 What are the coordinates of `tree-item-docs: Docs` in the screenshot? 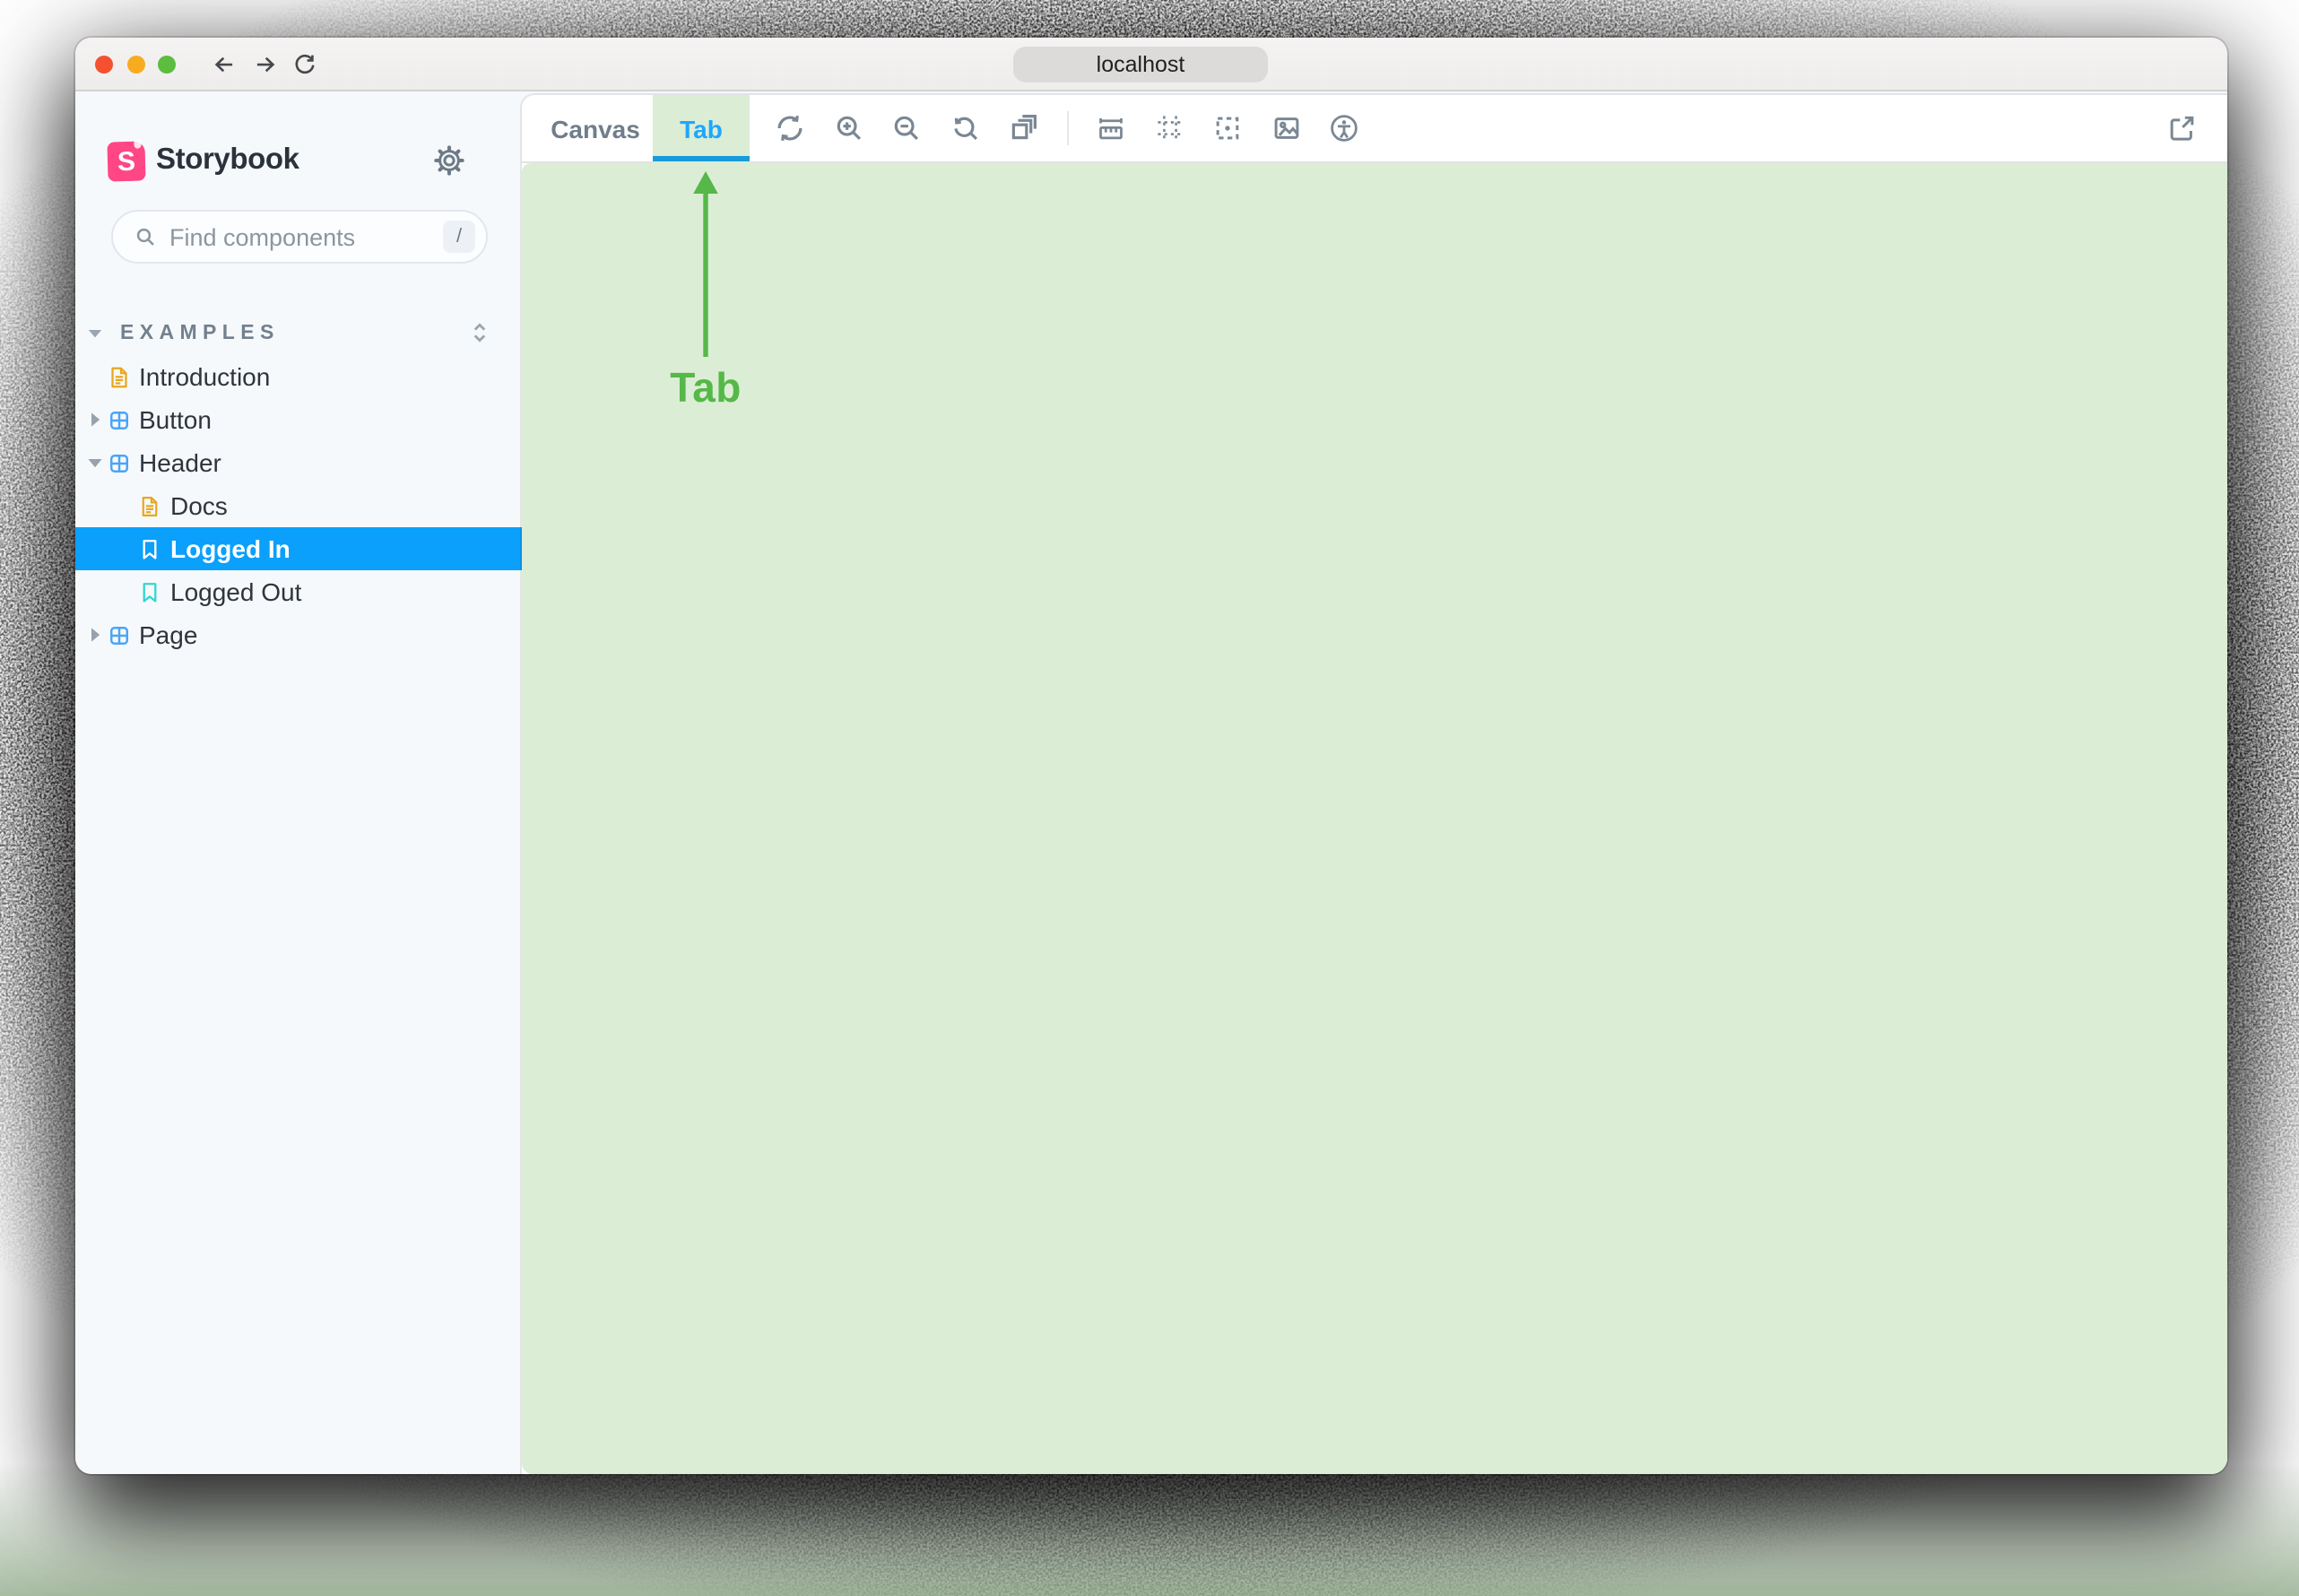 It's located at (299, 506).